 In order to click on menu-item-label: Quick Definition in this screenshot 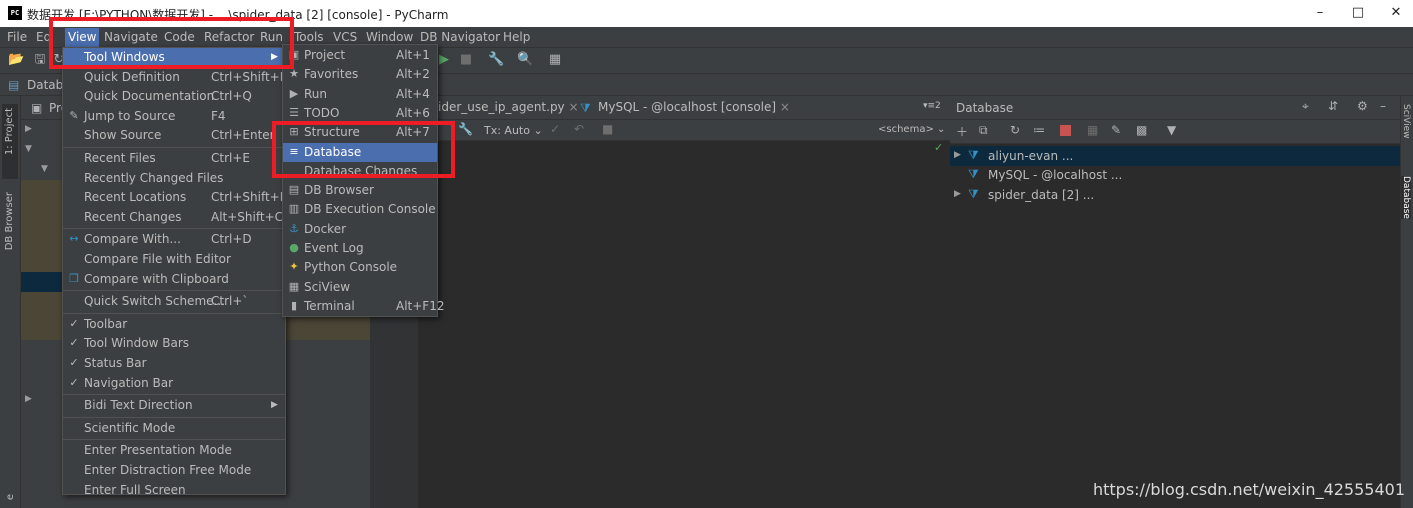, I will do `click(132, 76)`.